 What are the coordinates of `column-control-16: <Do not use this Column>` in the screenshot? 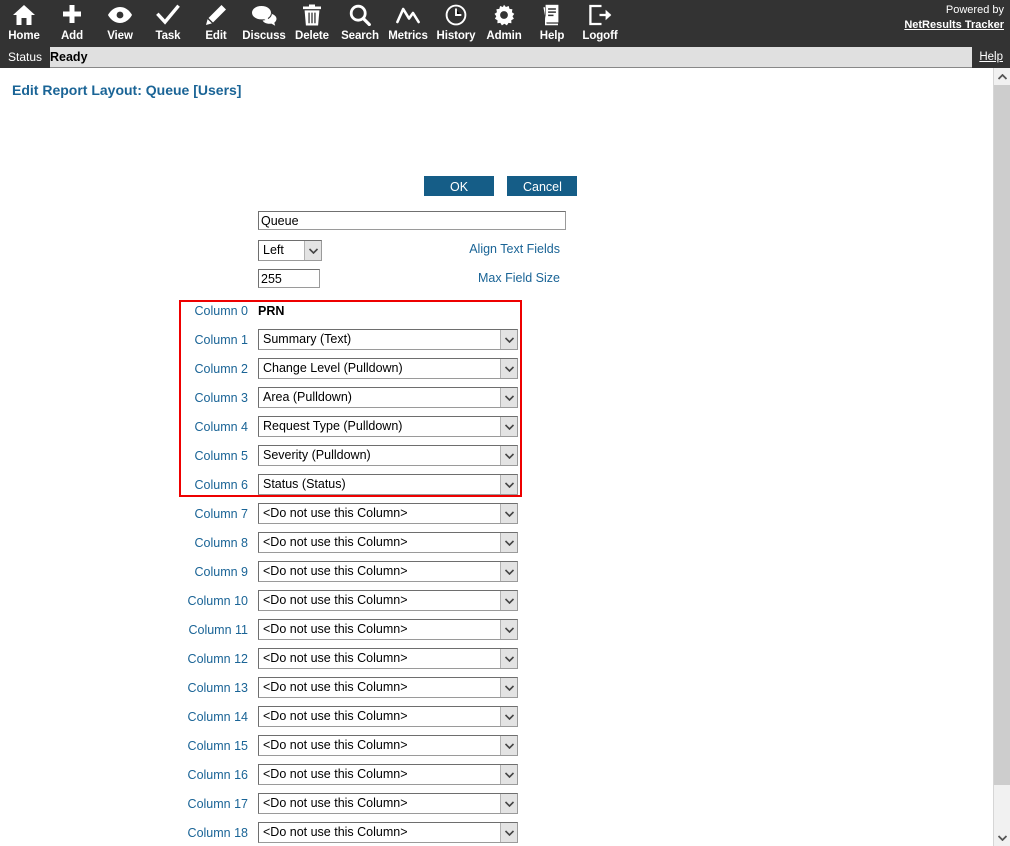 It's located at (388, 774).